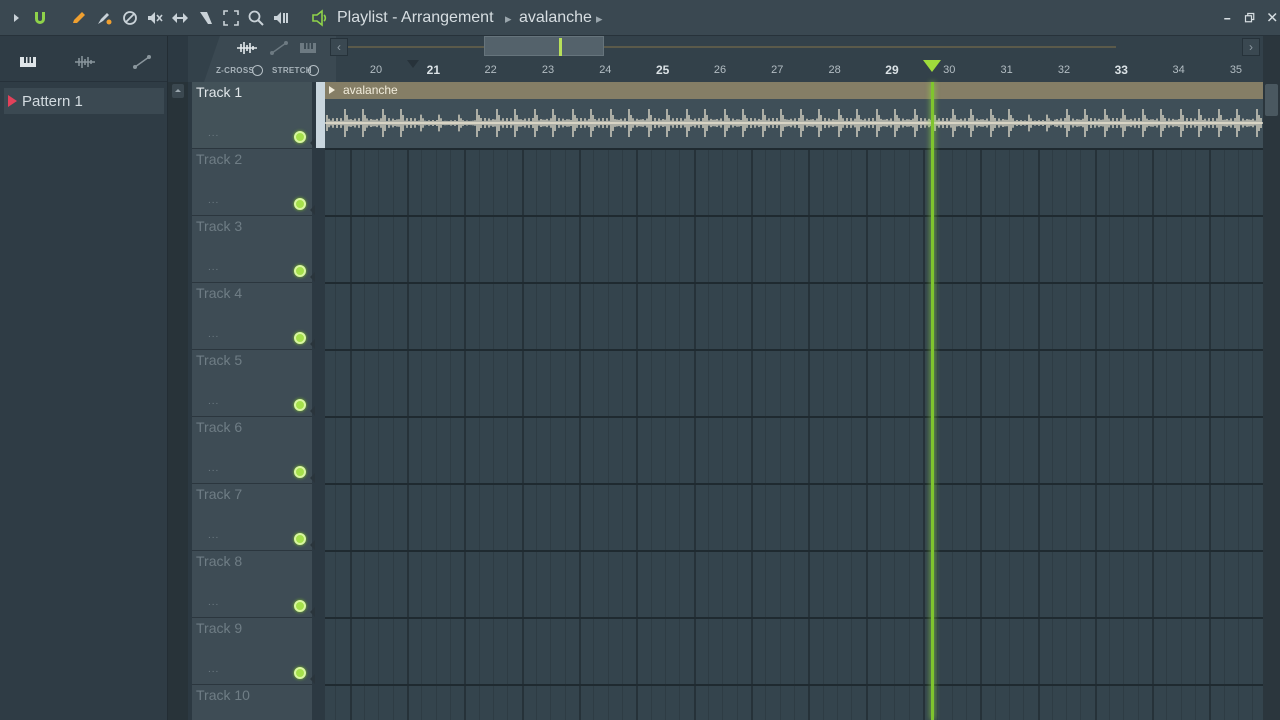  What do you see at coordinates (223, 695) in the screenshot?
I see `track-name: Track 10` at bounding box center [223, 695].